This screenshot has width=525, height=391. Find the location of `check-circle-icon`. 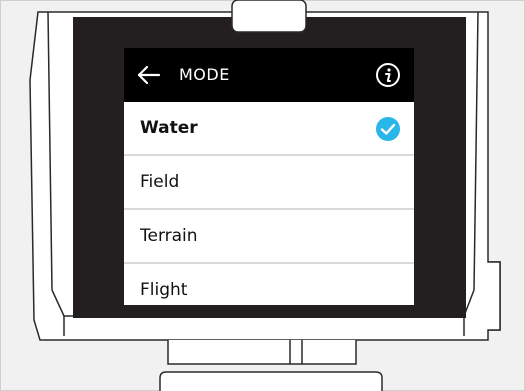

check-circle-icon is located at coordinates (388, 129).